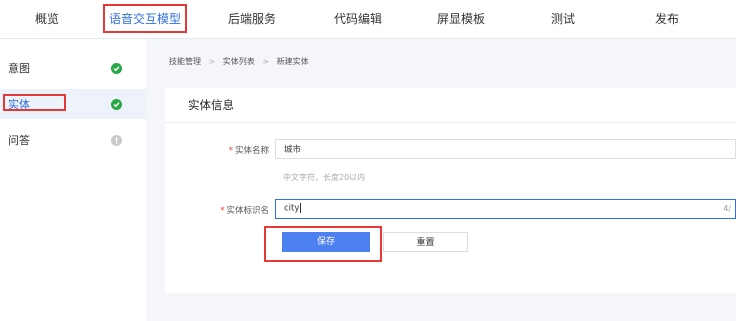  I want to click on tab-overview: 概览, so click(47, 19).